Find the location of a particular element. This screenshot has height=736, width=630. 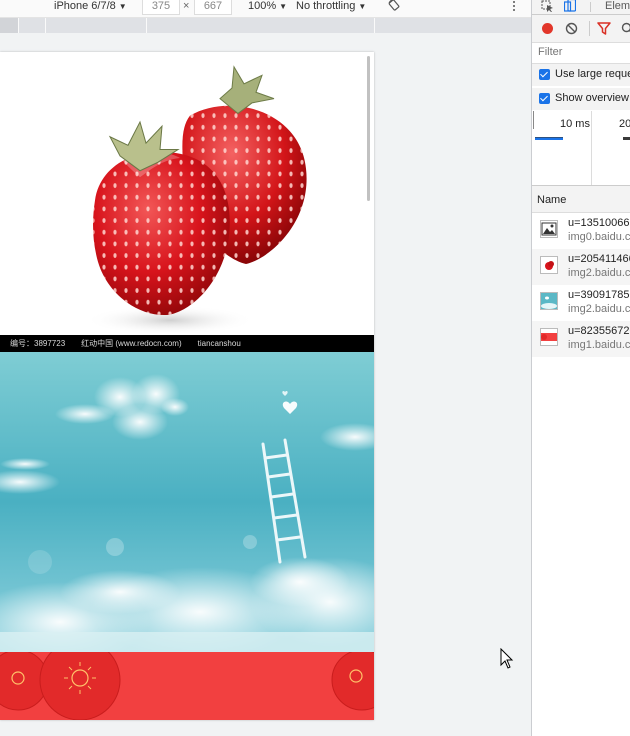

request-name: u=823556720 is located at coordinates (599, 331).